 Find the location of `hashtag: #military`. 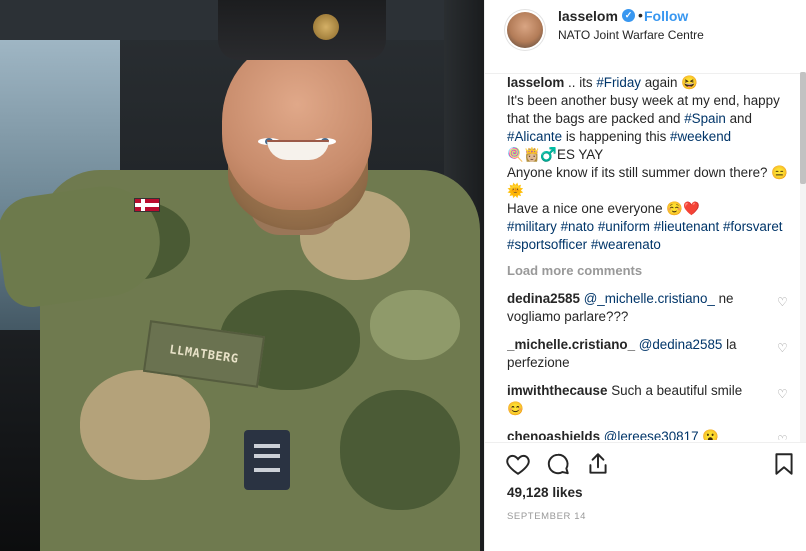

hashtag: #military is located at coordinates (532, 226).